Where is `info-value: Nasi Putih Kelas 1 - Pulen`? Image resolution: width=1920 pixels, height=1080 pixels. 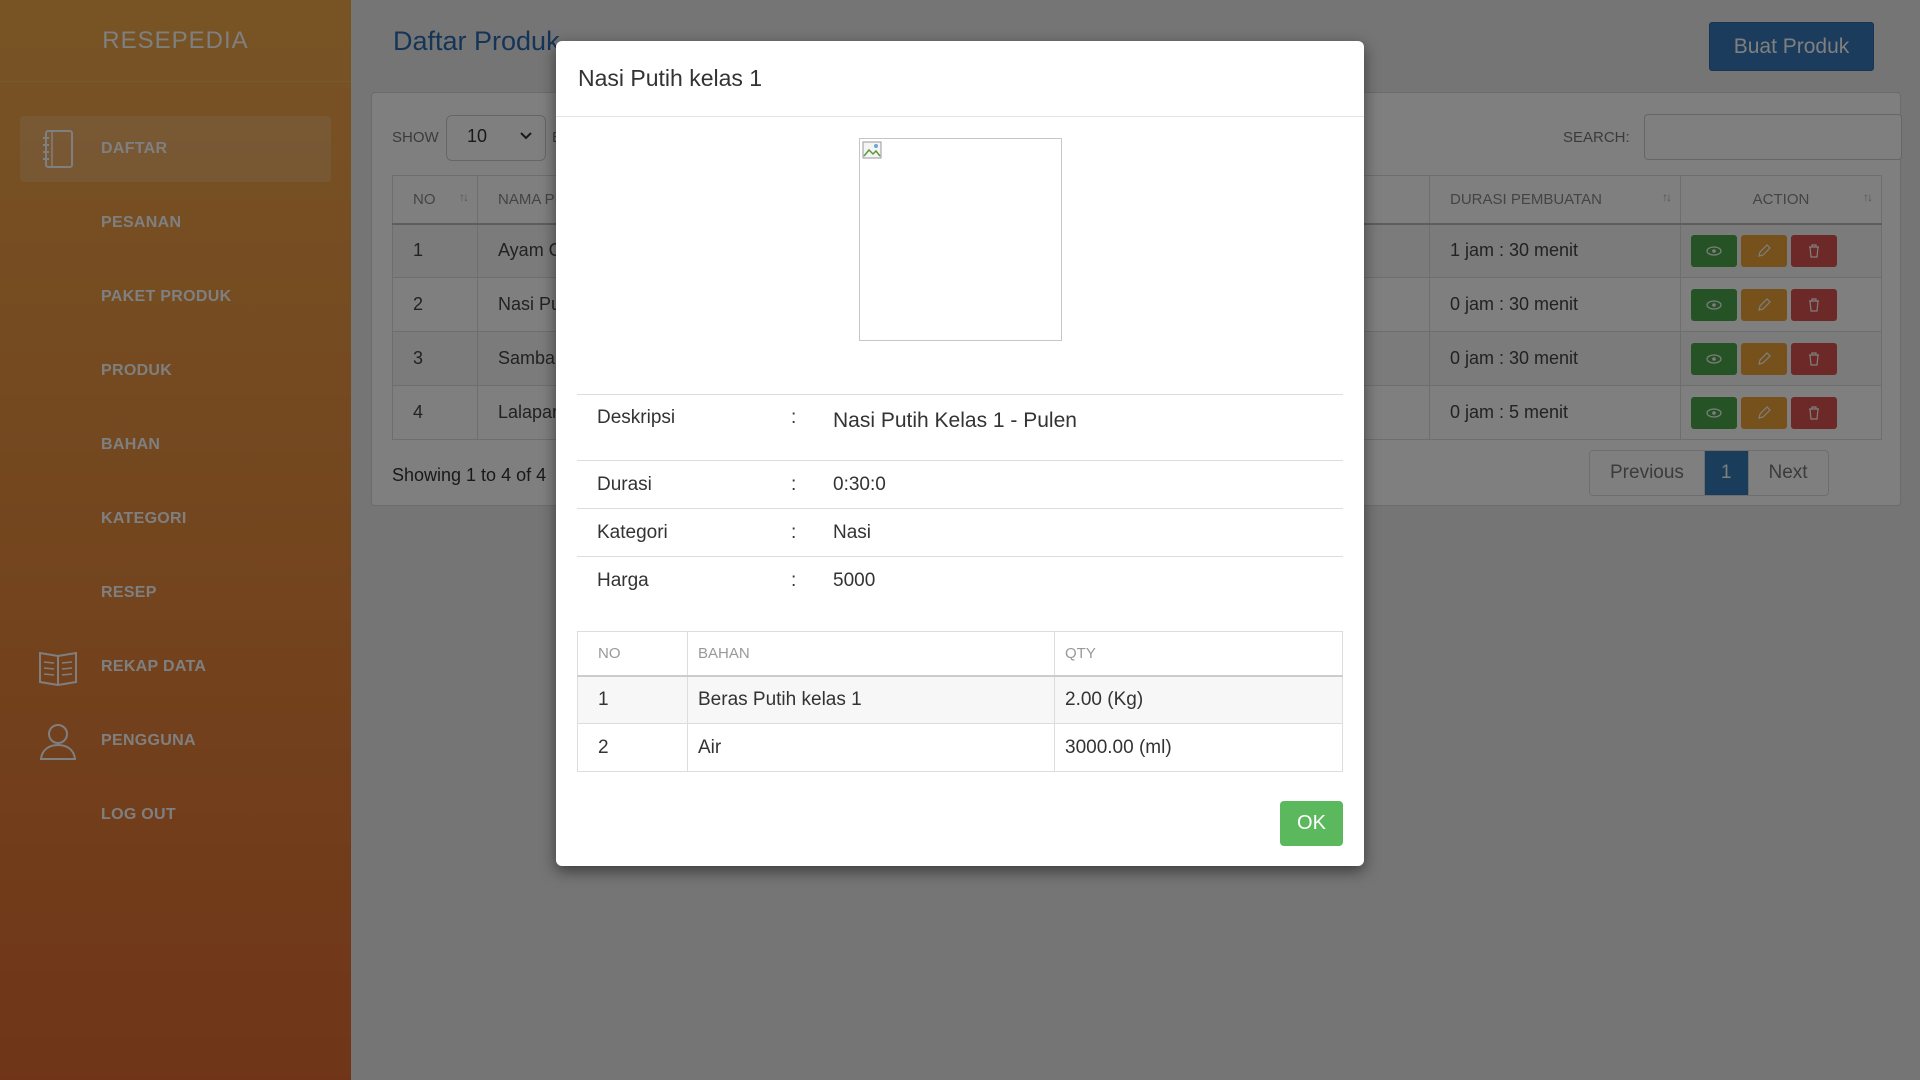
info-value: Nasi Putih Kelas 1 - Pulen is located at coordinates (1088, 427).